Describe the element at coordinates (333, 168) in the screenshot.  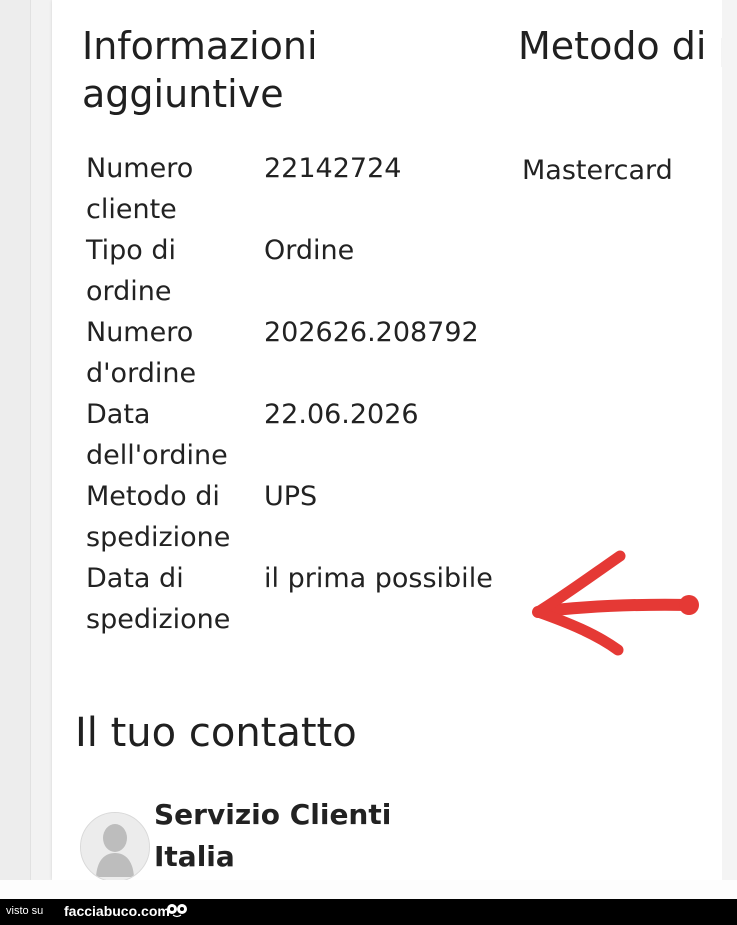
I see `info-value-customer-number: 22142724` at that location.